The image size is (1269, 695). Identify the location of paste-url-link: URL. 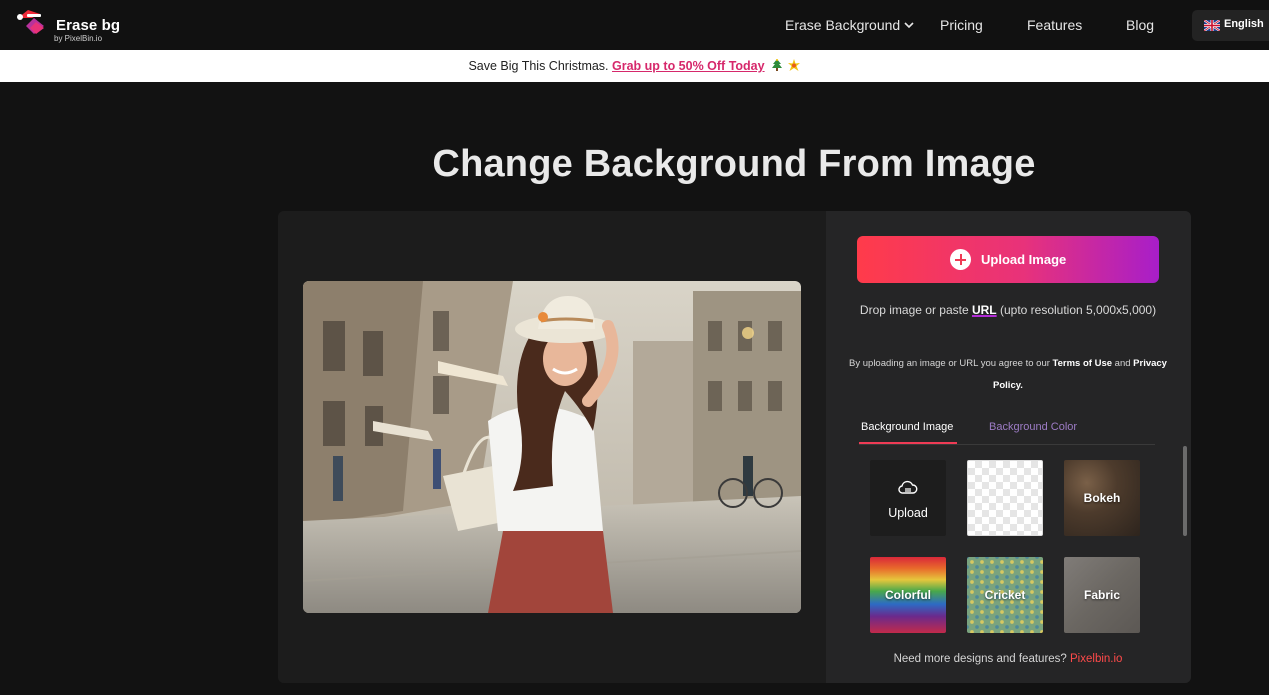
(984, 310).